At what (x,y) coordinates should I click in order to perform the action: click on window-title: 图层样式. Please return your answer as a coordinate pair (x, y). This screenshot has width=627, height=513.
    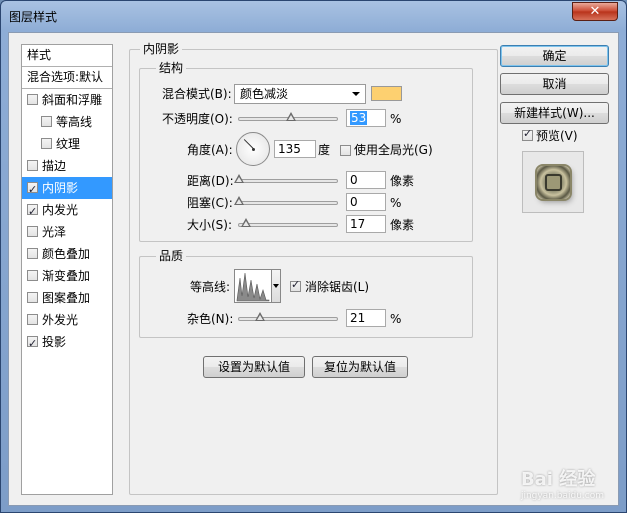
    Looking at the image, I should click on (33, 17).